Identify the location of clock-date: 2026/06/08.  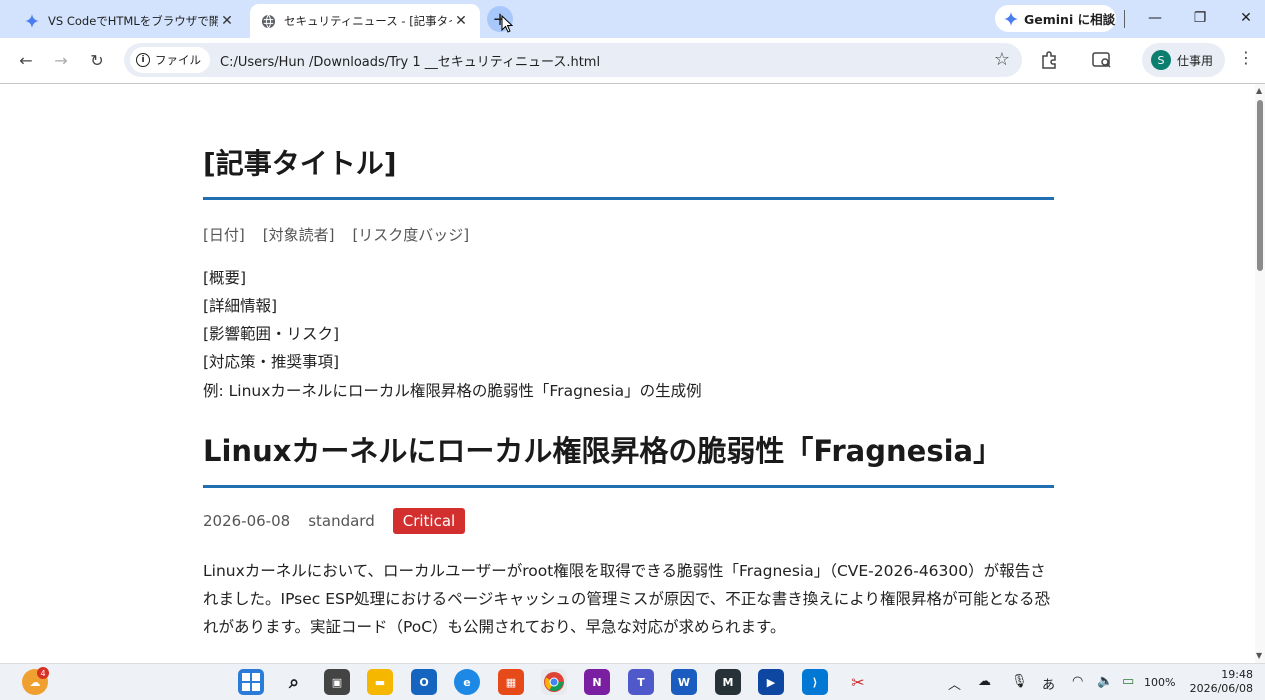
(1221, 688).